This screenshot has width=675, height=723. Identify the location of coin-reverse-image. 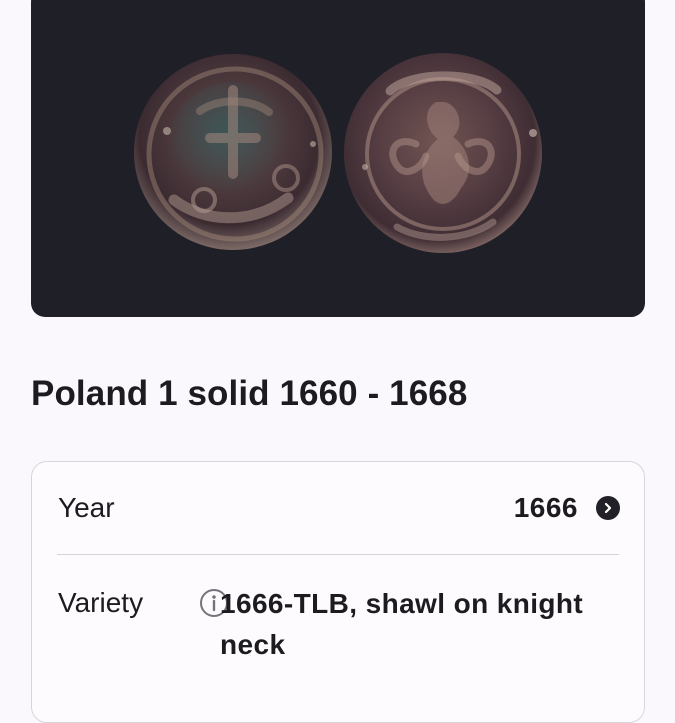
(443, 153).